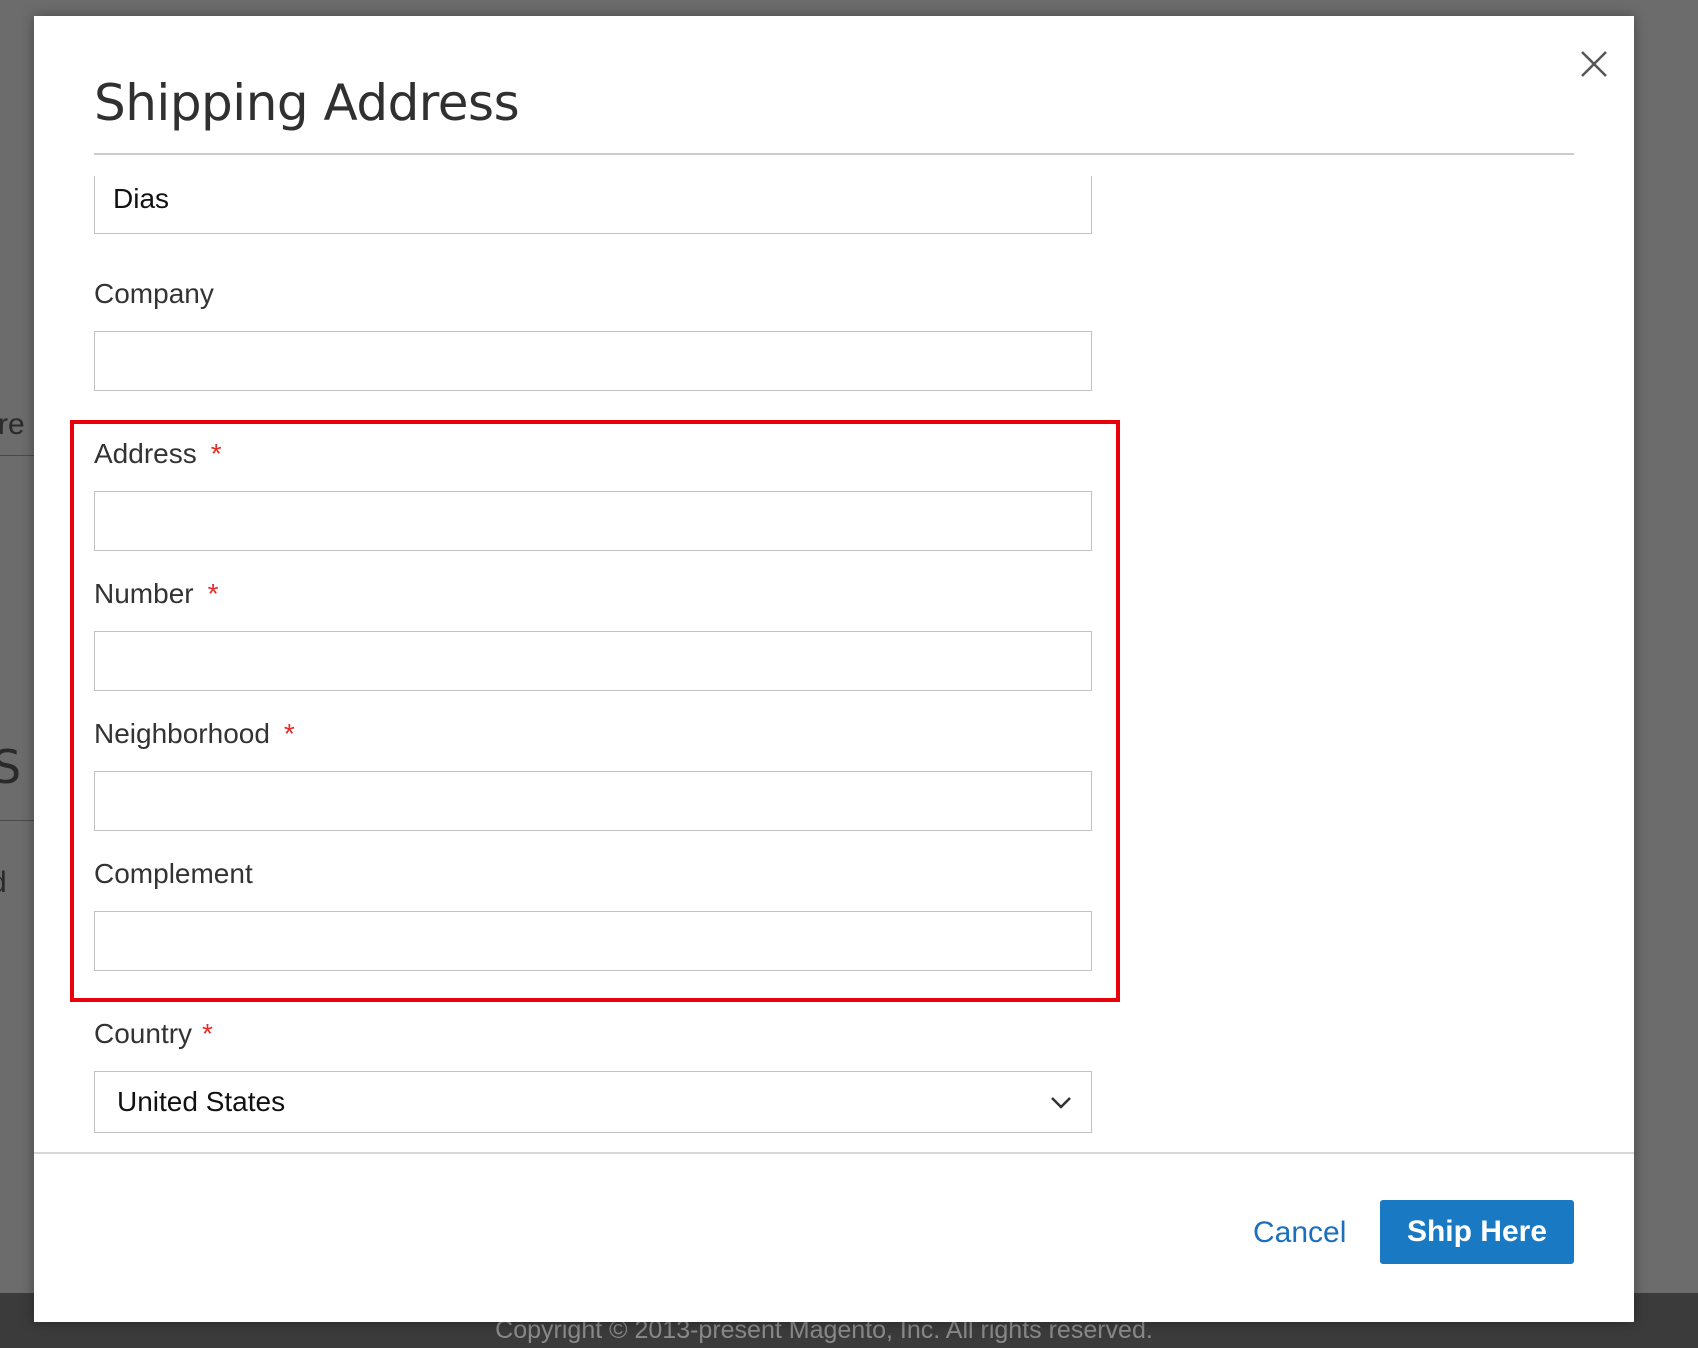  What do you see at coordinates (593, 941) in the screenshot?
I see `complement-input` at bounding box center [593, 941].